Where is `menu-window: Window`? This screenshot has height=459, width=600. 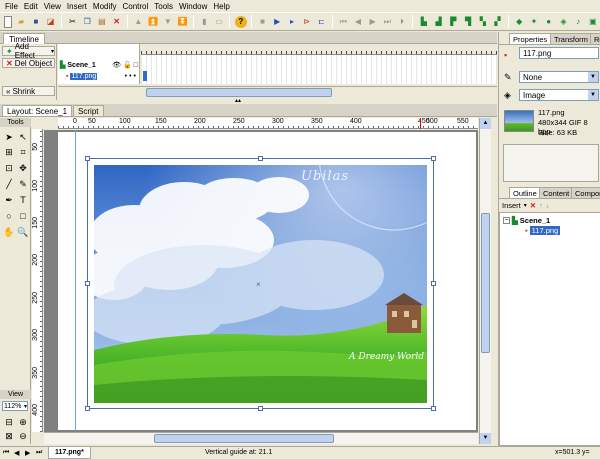 menu-window: Window is located at coordinates (193, 6).